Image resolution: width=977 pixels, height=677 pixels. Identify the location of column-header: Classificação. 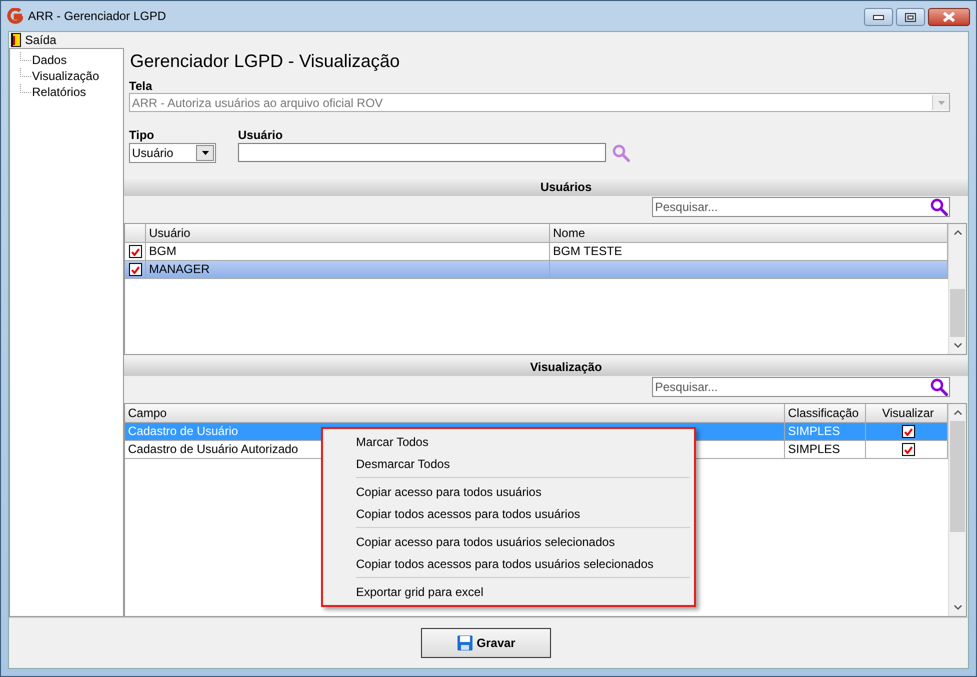
(825, 413).